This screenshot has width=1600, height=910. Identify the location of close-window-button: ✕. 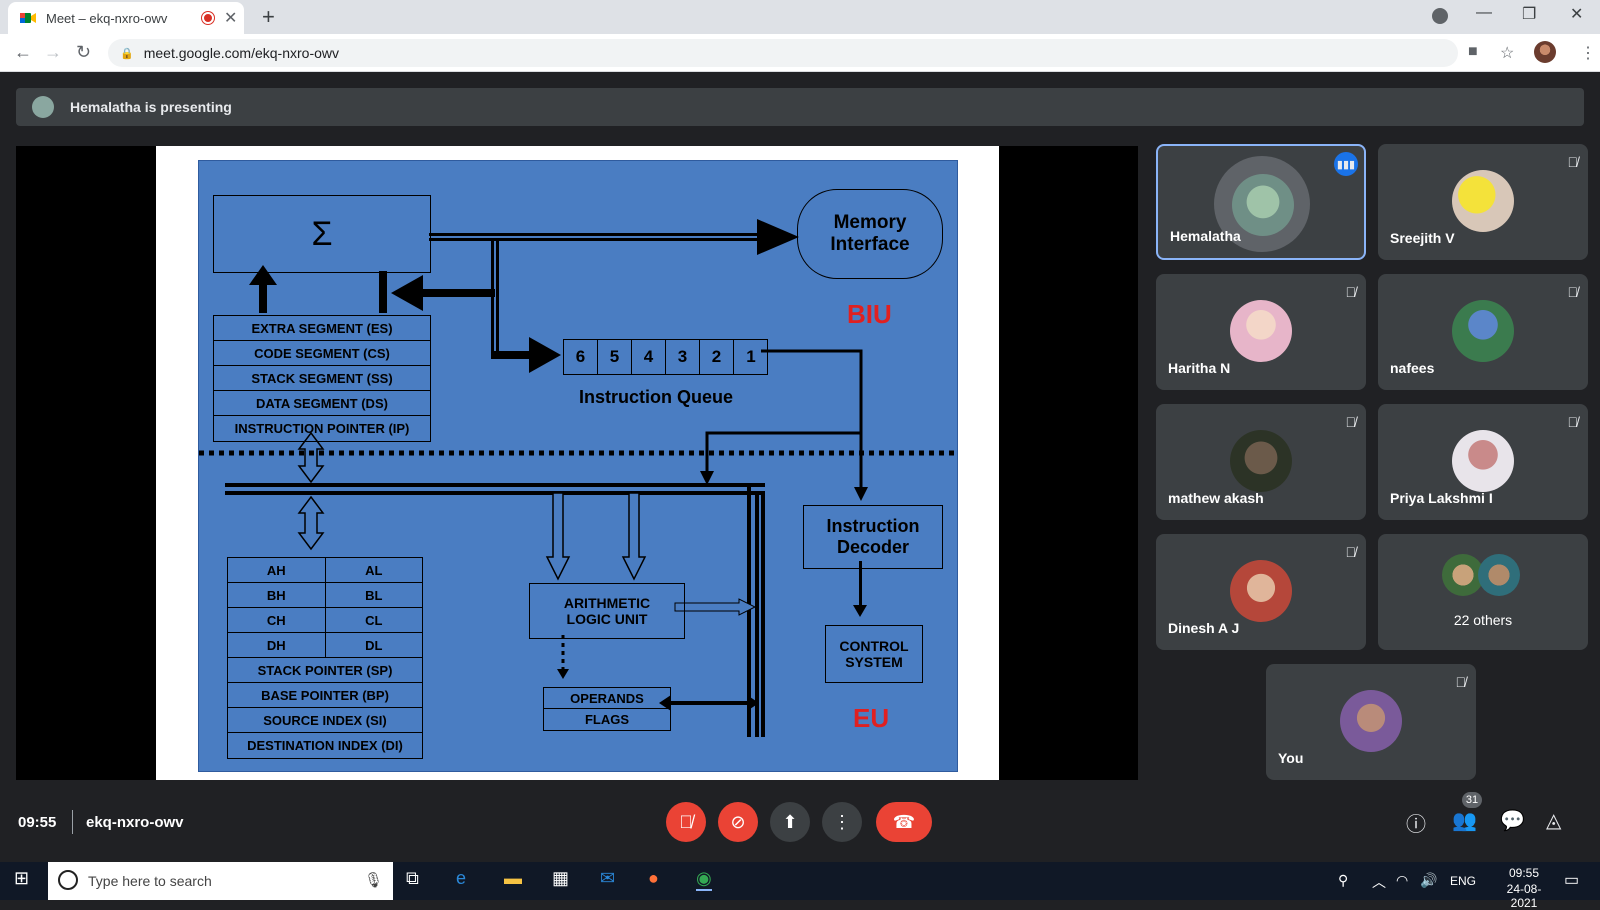
(1576, 14).